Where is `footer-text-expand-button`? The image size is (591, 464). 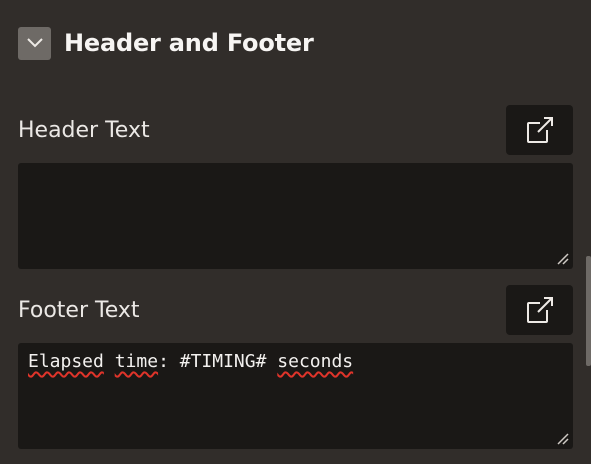 footer-text-expand-button is located at coordinates (539, 310).